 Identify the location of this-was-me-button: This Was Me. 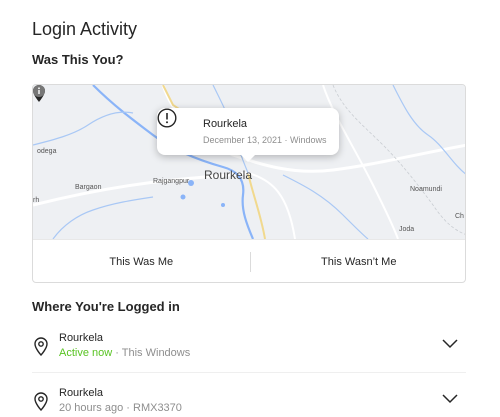
(141, 261).